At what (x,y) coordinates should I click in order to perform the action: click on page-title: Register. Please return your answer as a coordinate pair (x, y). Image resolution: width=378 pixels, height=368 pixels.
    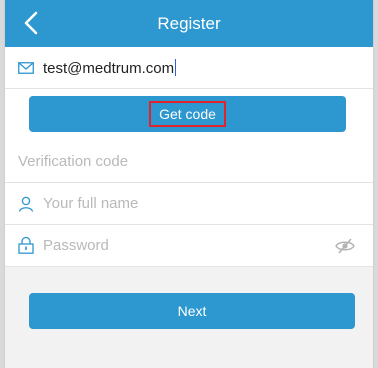
    Looking at the image, I should click on (189, 23).